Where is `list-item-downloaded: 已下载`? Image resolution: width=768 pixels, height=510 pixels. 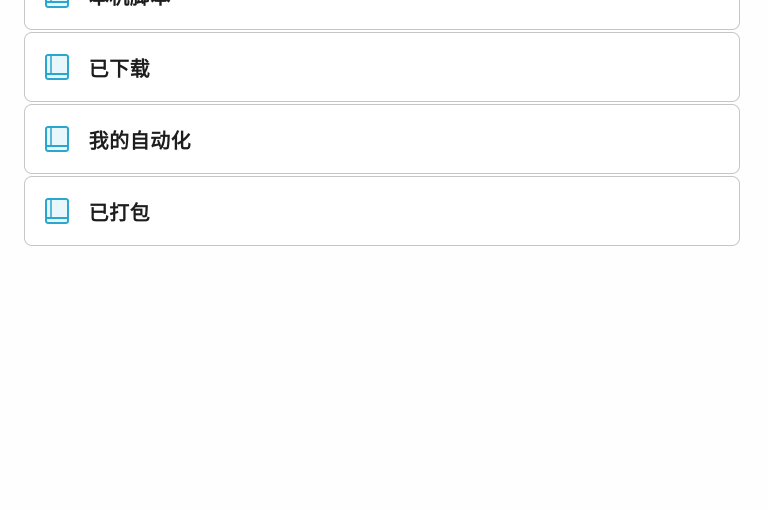 list-item-downloaded: 已下载 is located at coordinates (382, 67).